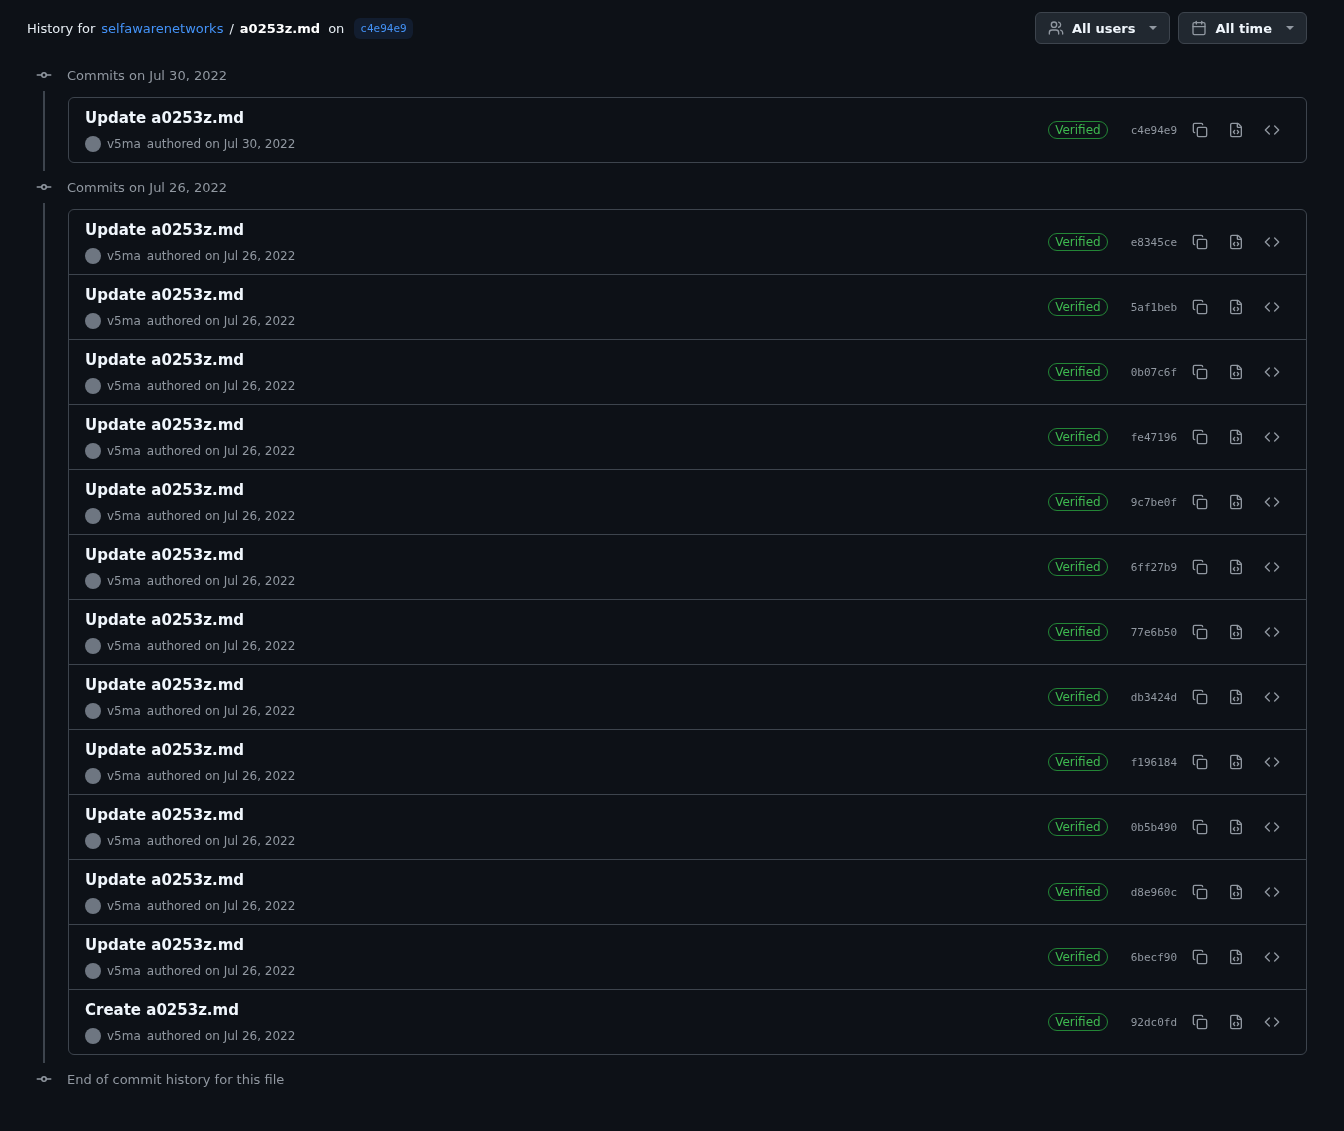  What do you see at coordinates (1153, 567) in the screenshot?
I see `commit-sha: 6ff27b9` at bounding box center [1153, 567].